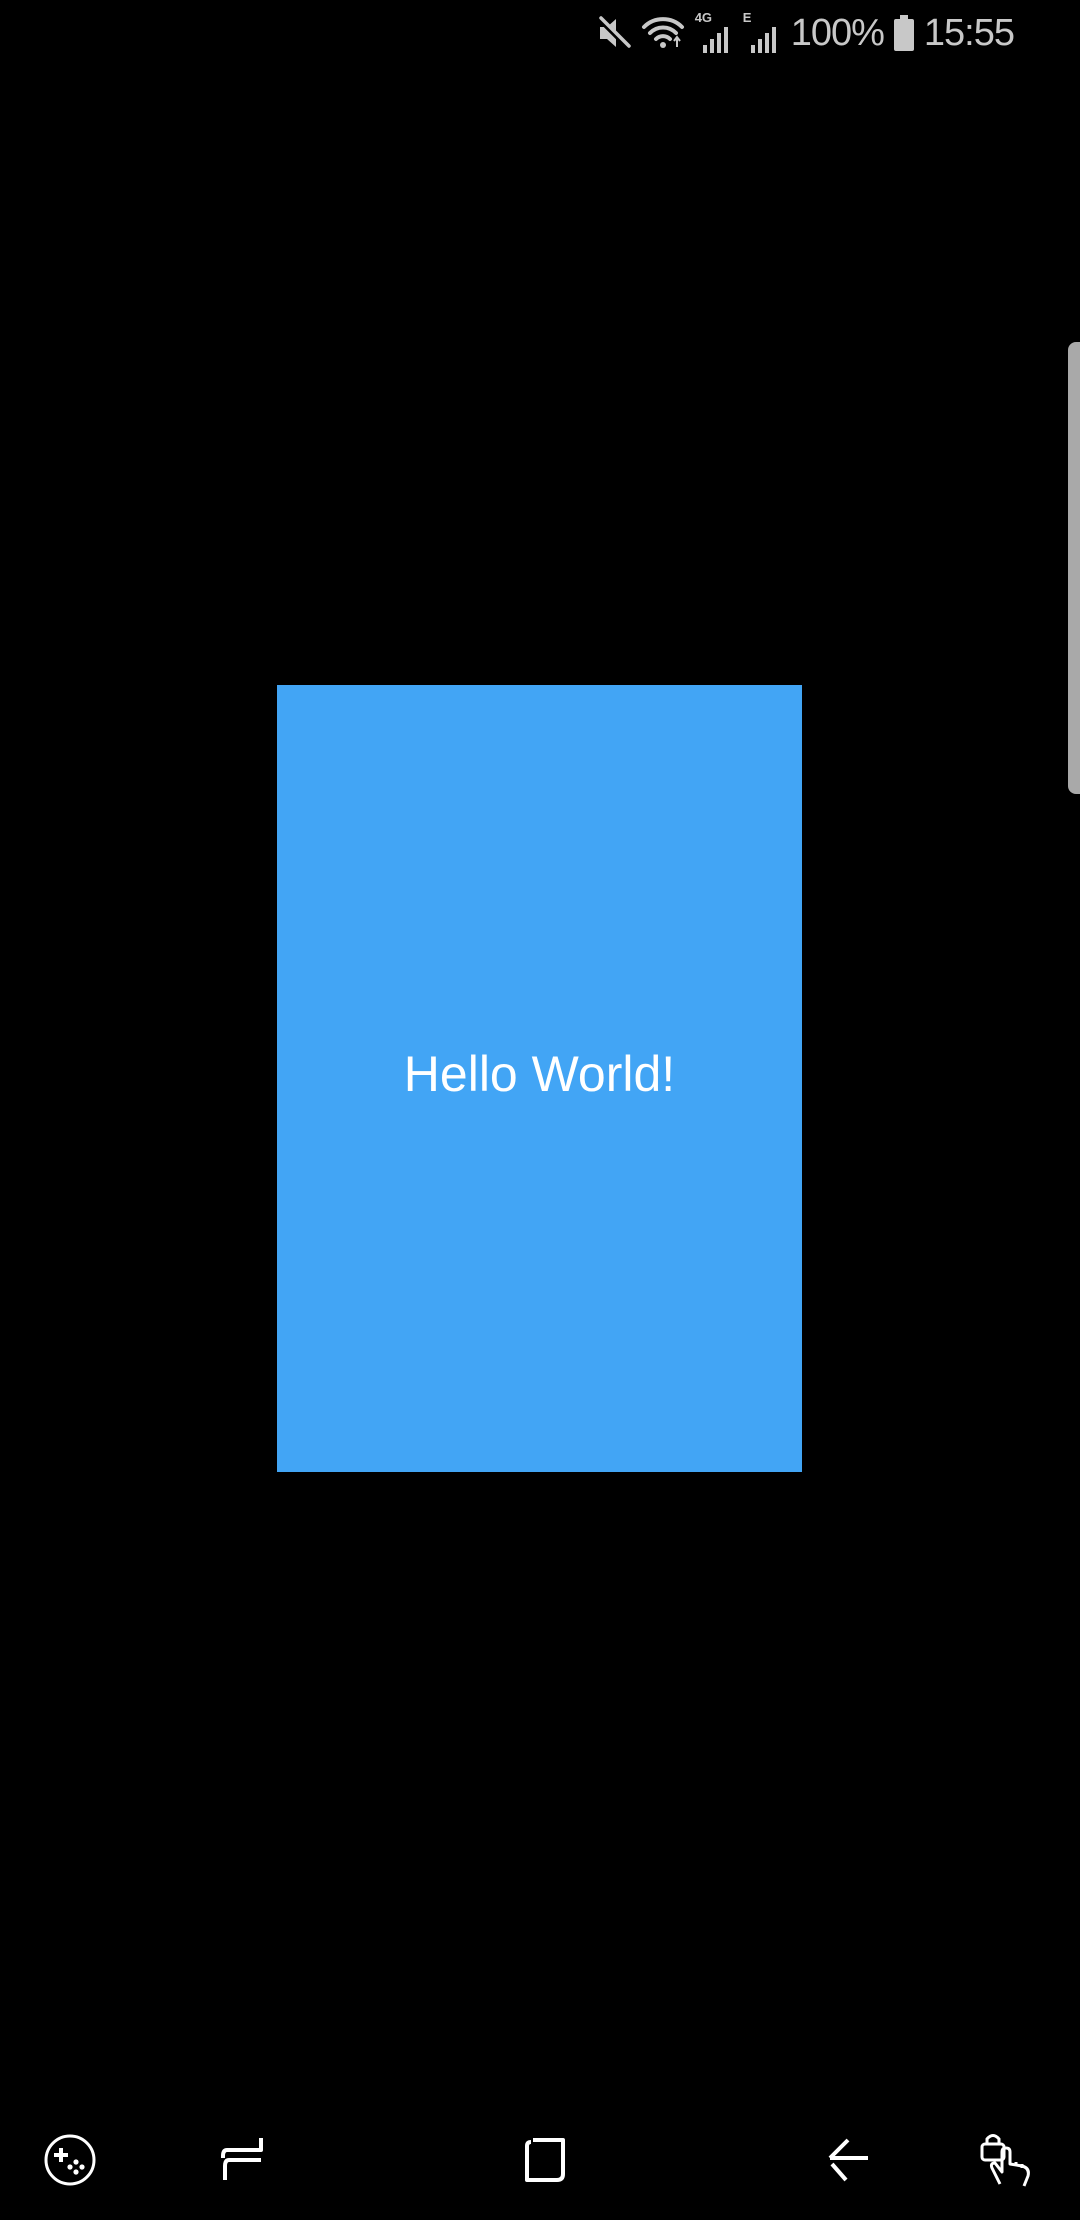  What do you see at coordinates (761, 31) in the screenshot?
I see `signal-e-icon: E` at bounding box center [761, 31].